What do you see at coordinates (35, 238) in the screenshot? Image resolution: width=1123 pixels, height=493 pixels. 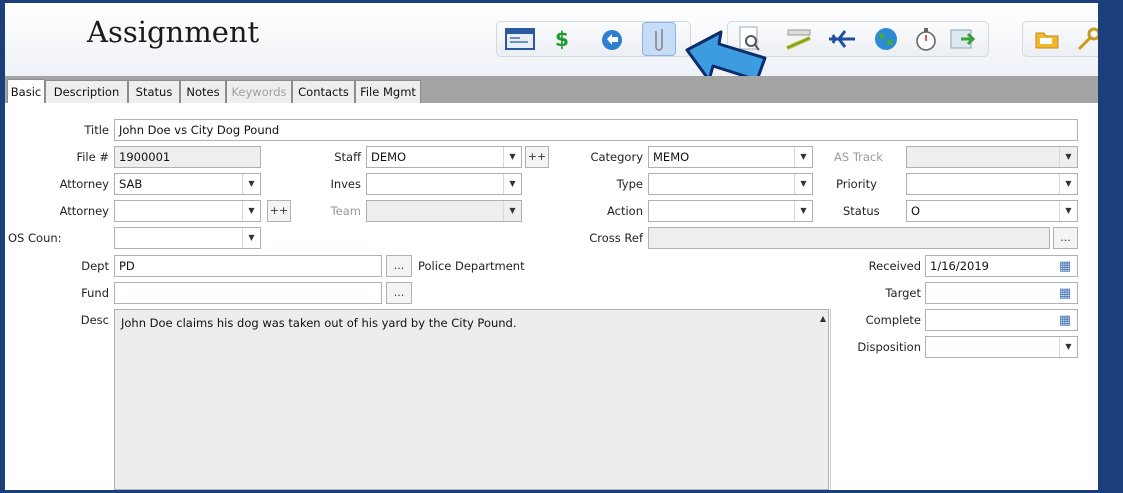 I see `os-counsel-label: OS Coun:` at bounding box center [35, 238].